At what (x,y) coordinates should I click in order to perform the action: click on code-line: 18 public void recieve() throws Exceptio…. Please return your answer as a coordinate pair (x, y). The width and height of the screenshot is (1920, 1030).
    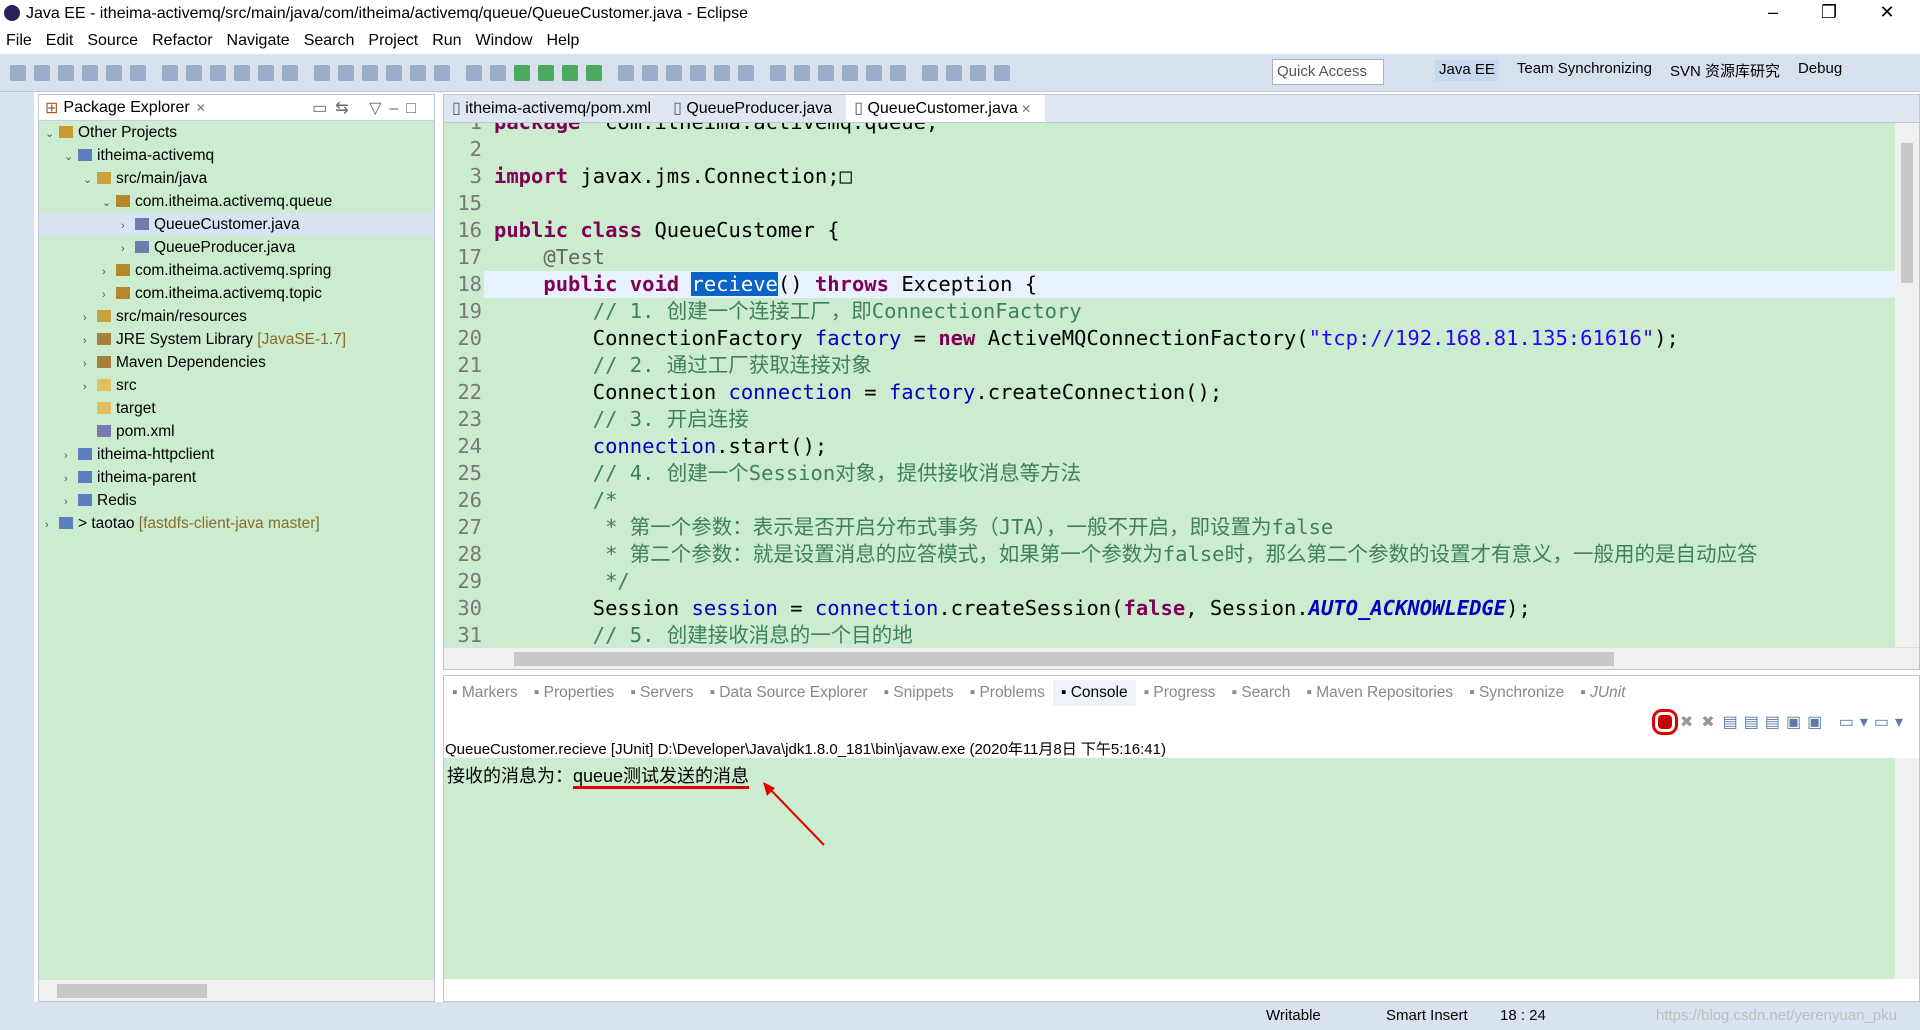
    Looking at the image, I should click on (1169, 284).